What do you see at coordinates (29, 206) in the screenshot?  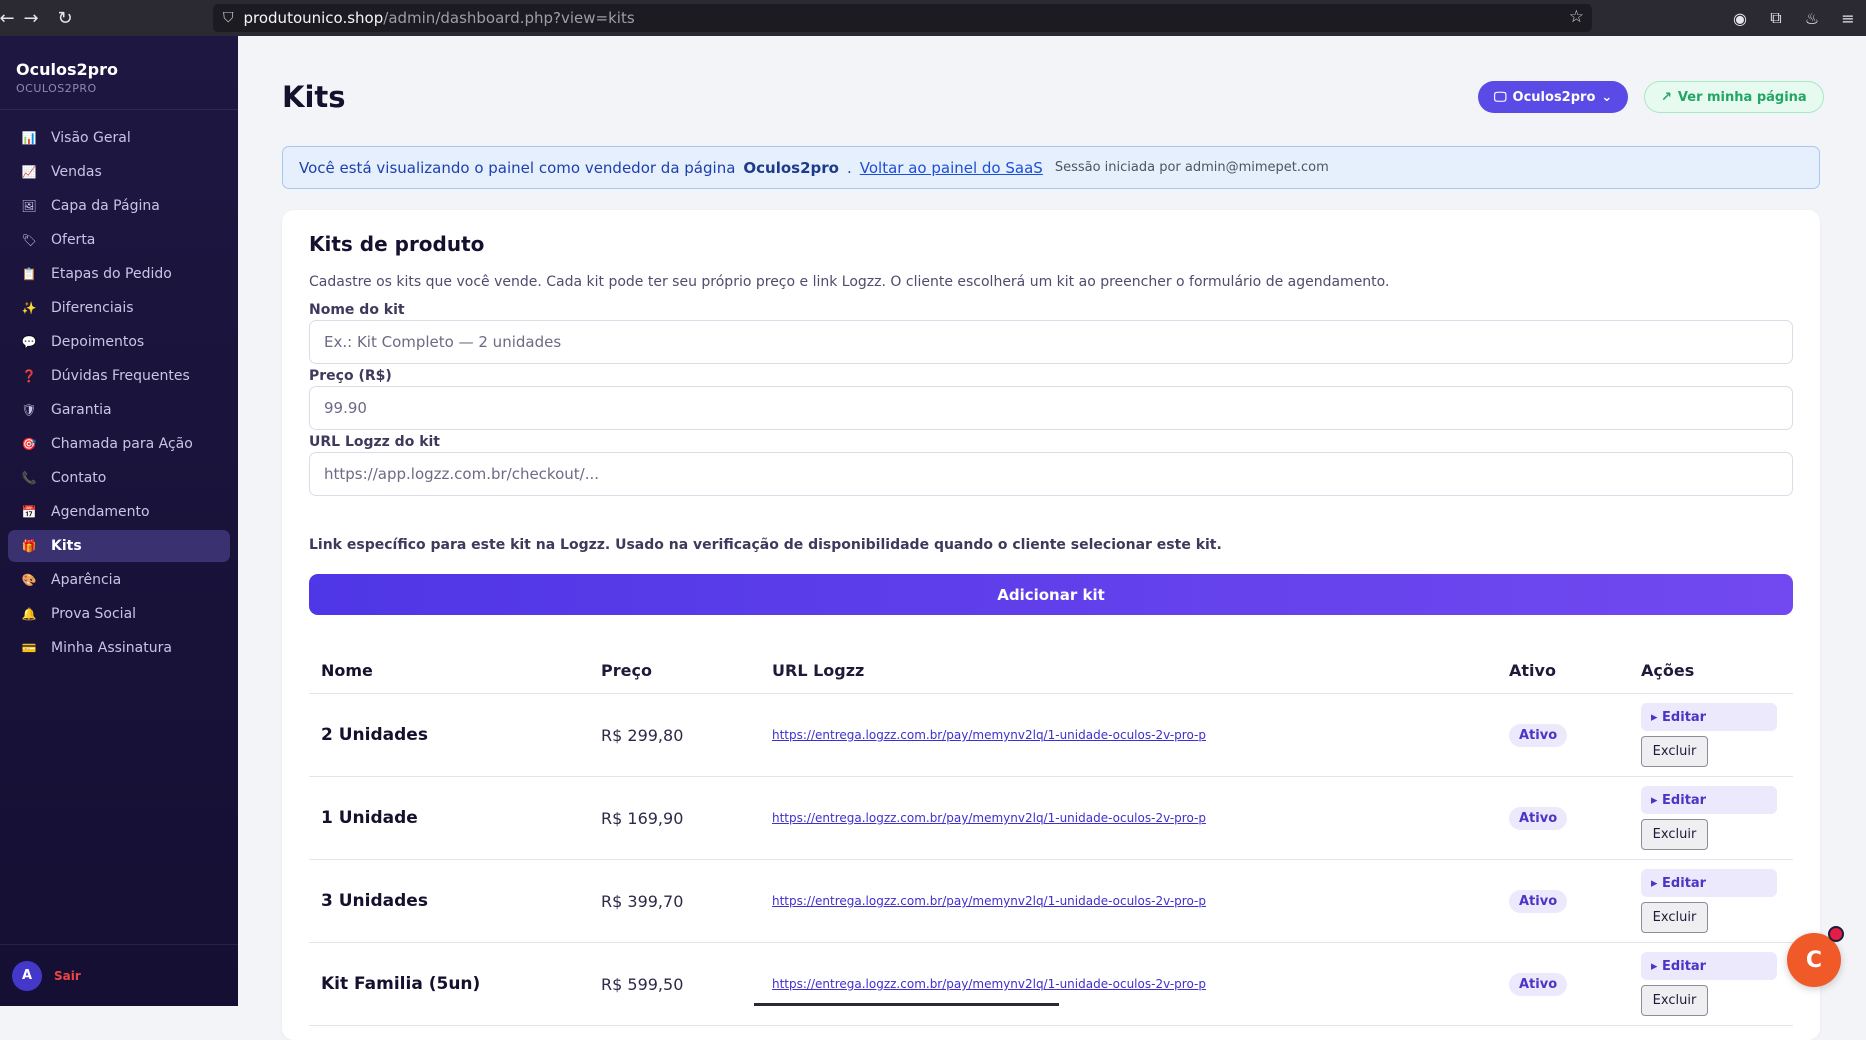 I see `image-icon: 🖼` at bounding box center [29, 206].